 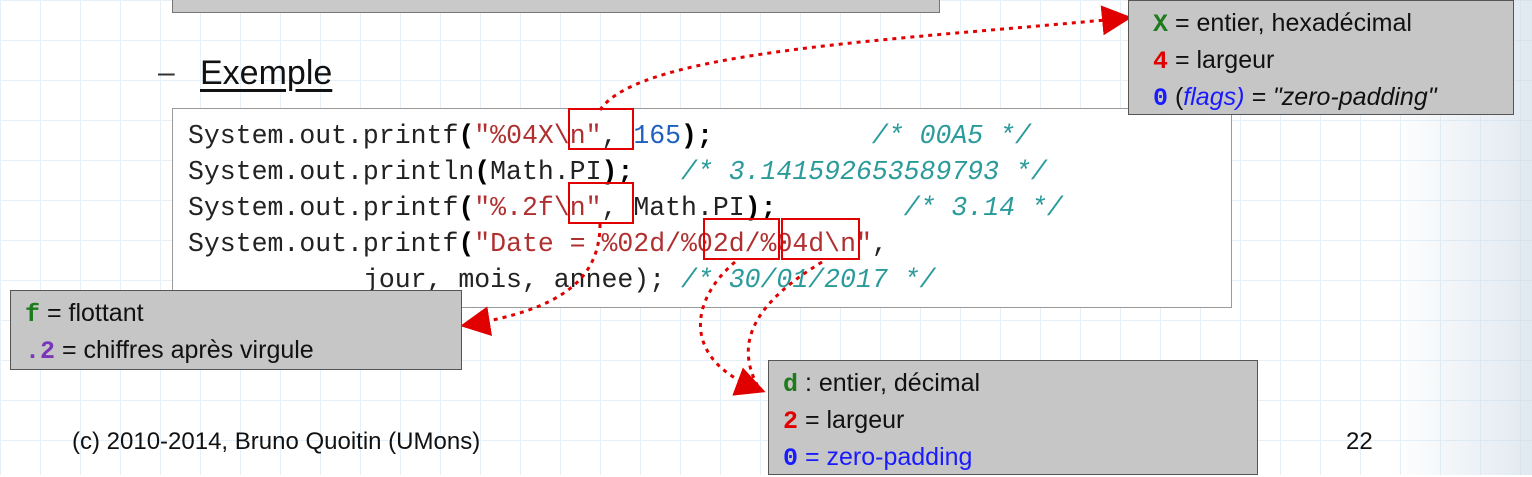 What do you see at coordinates (732, 328) in the screenshot?
I see `arrow-from-02d-day` at bounding box center [732, 328].